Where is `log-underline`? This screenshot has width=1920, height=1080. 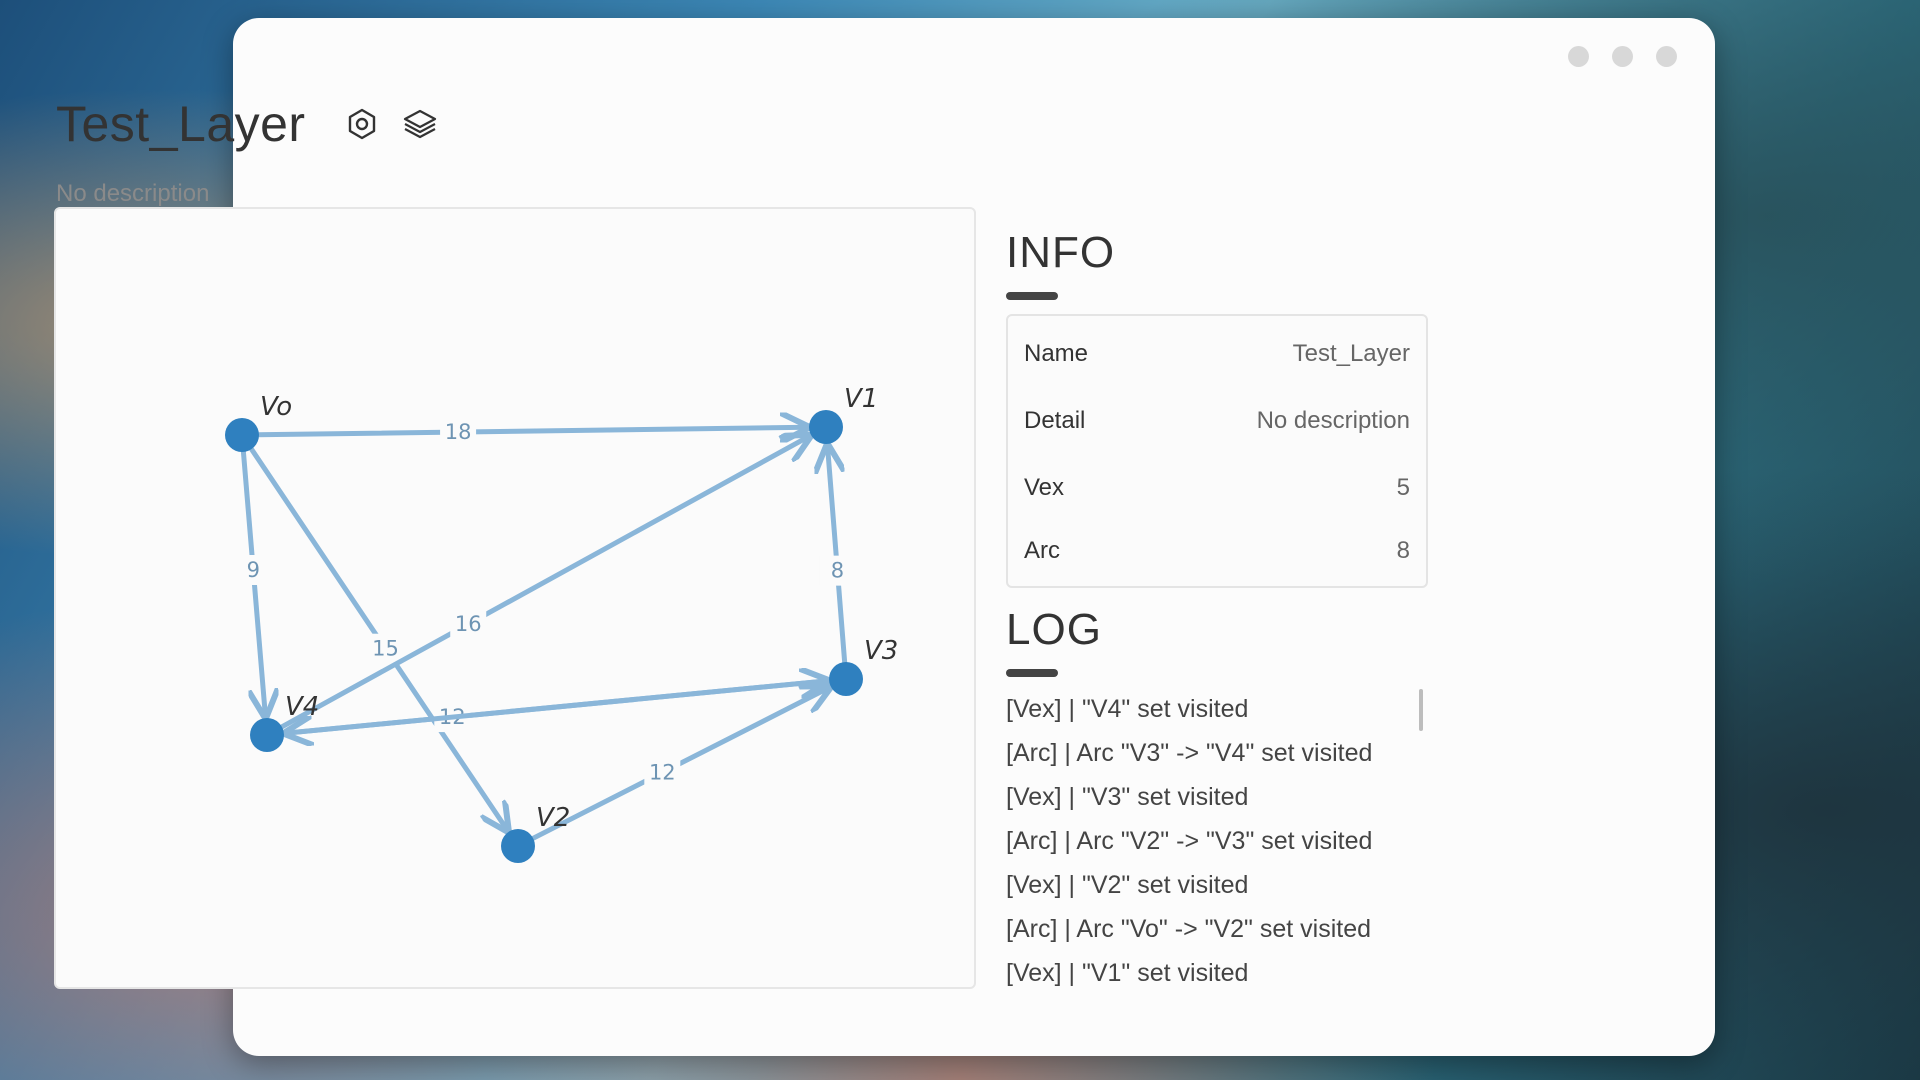 log-underline is located at coordinates (1032, 673).